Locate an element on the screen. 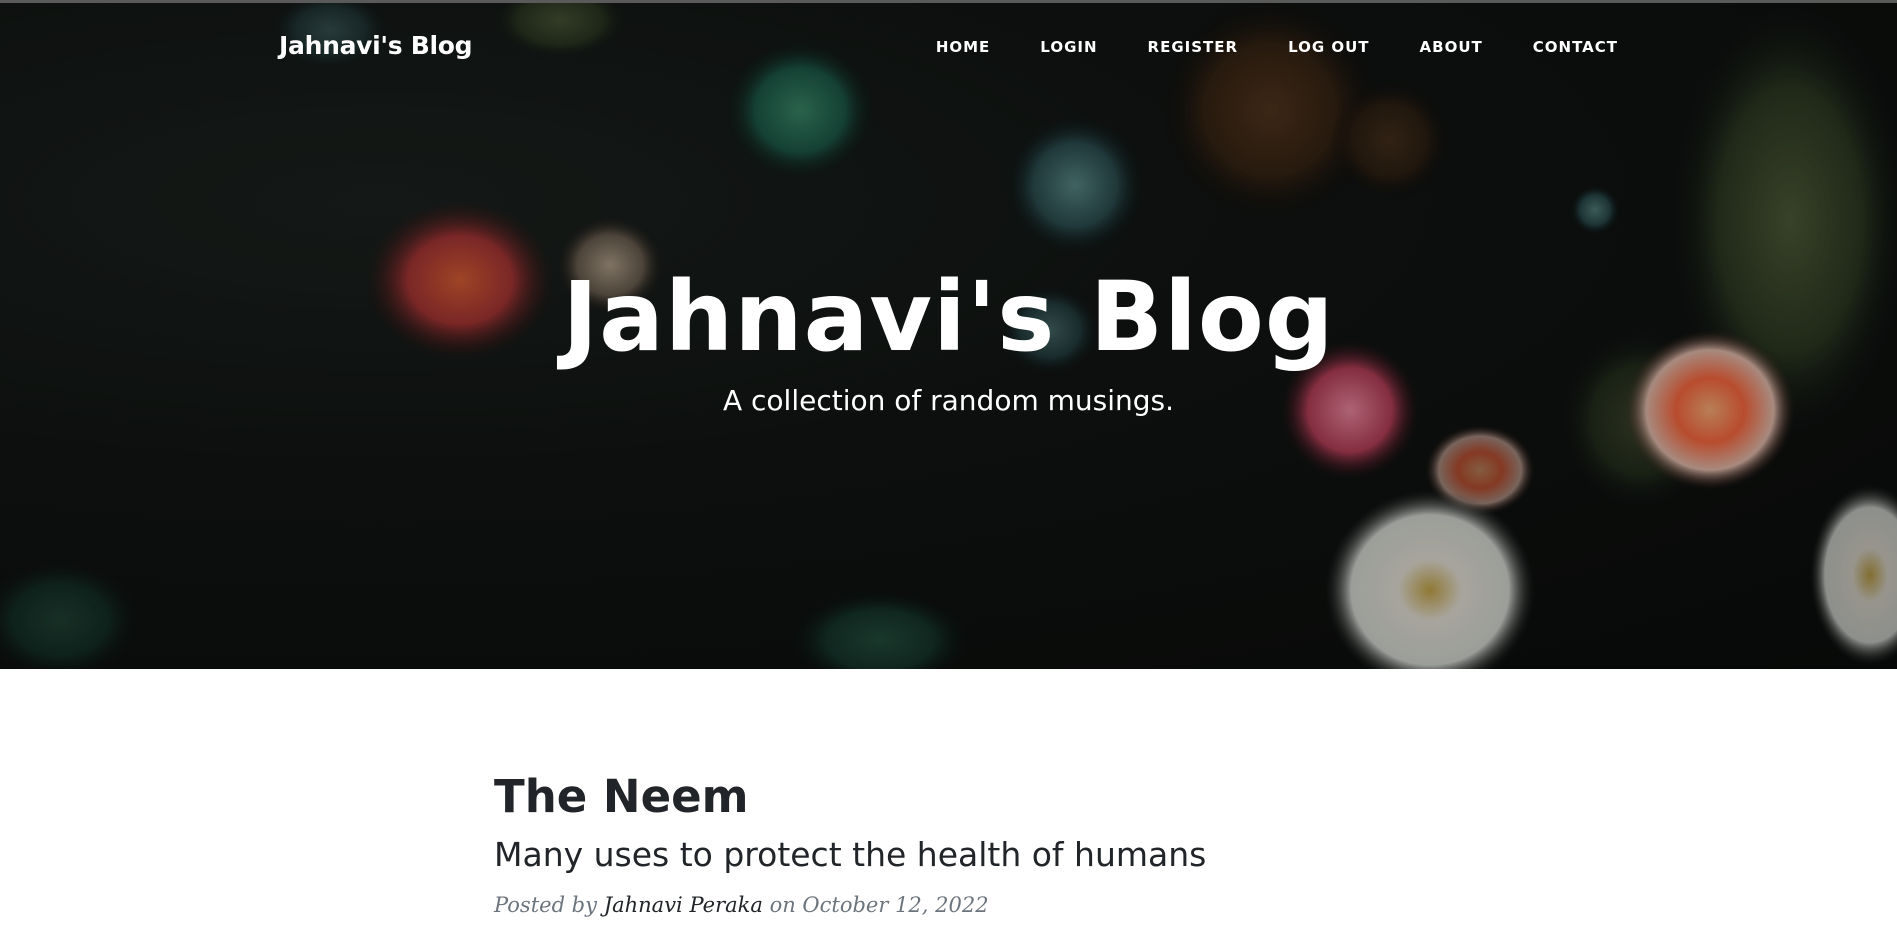  nav-link-contact: CONTACT is located at coordinates (1575, 47).